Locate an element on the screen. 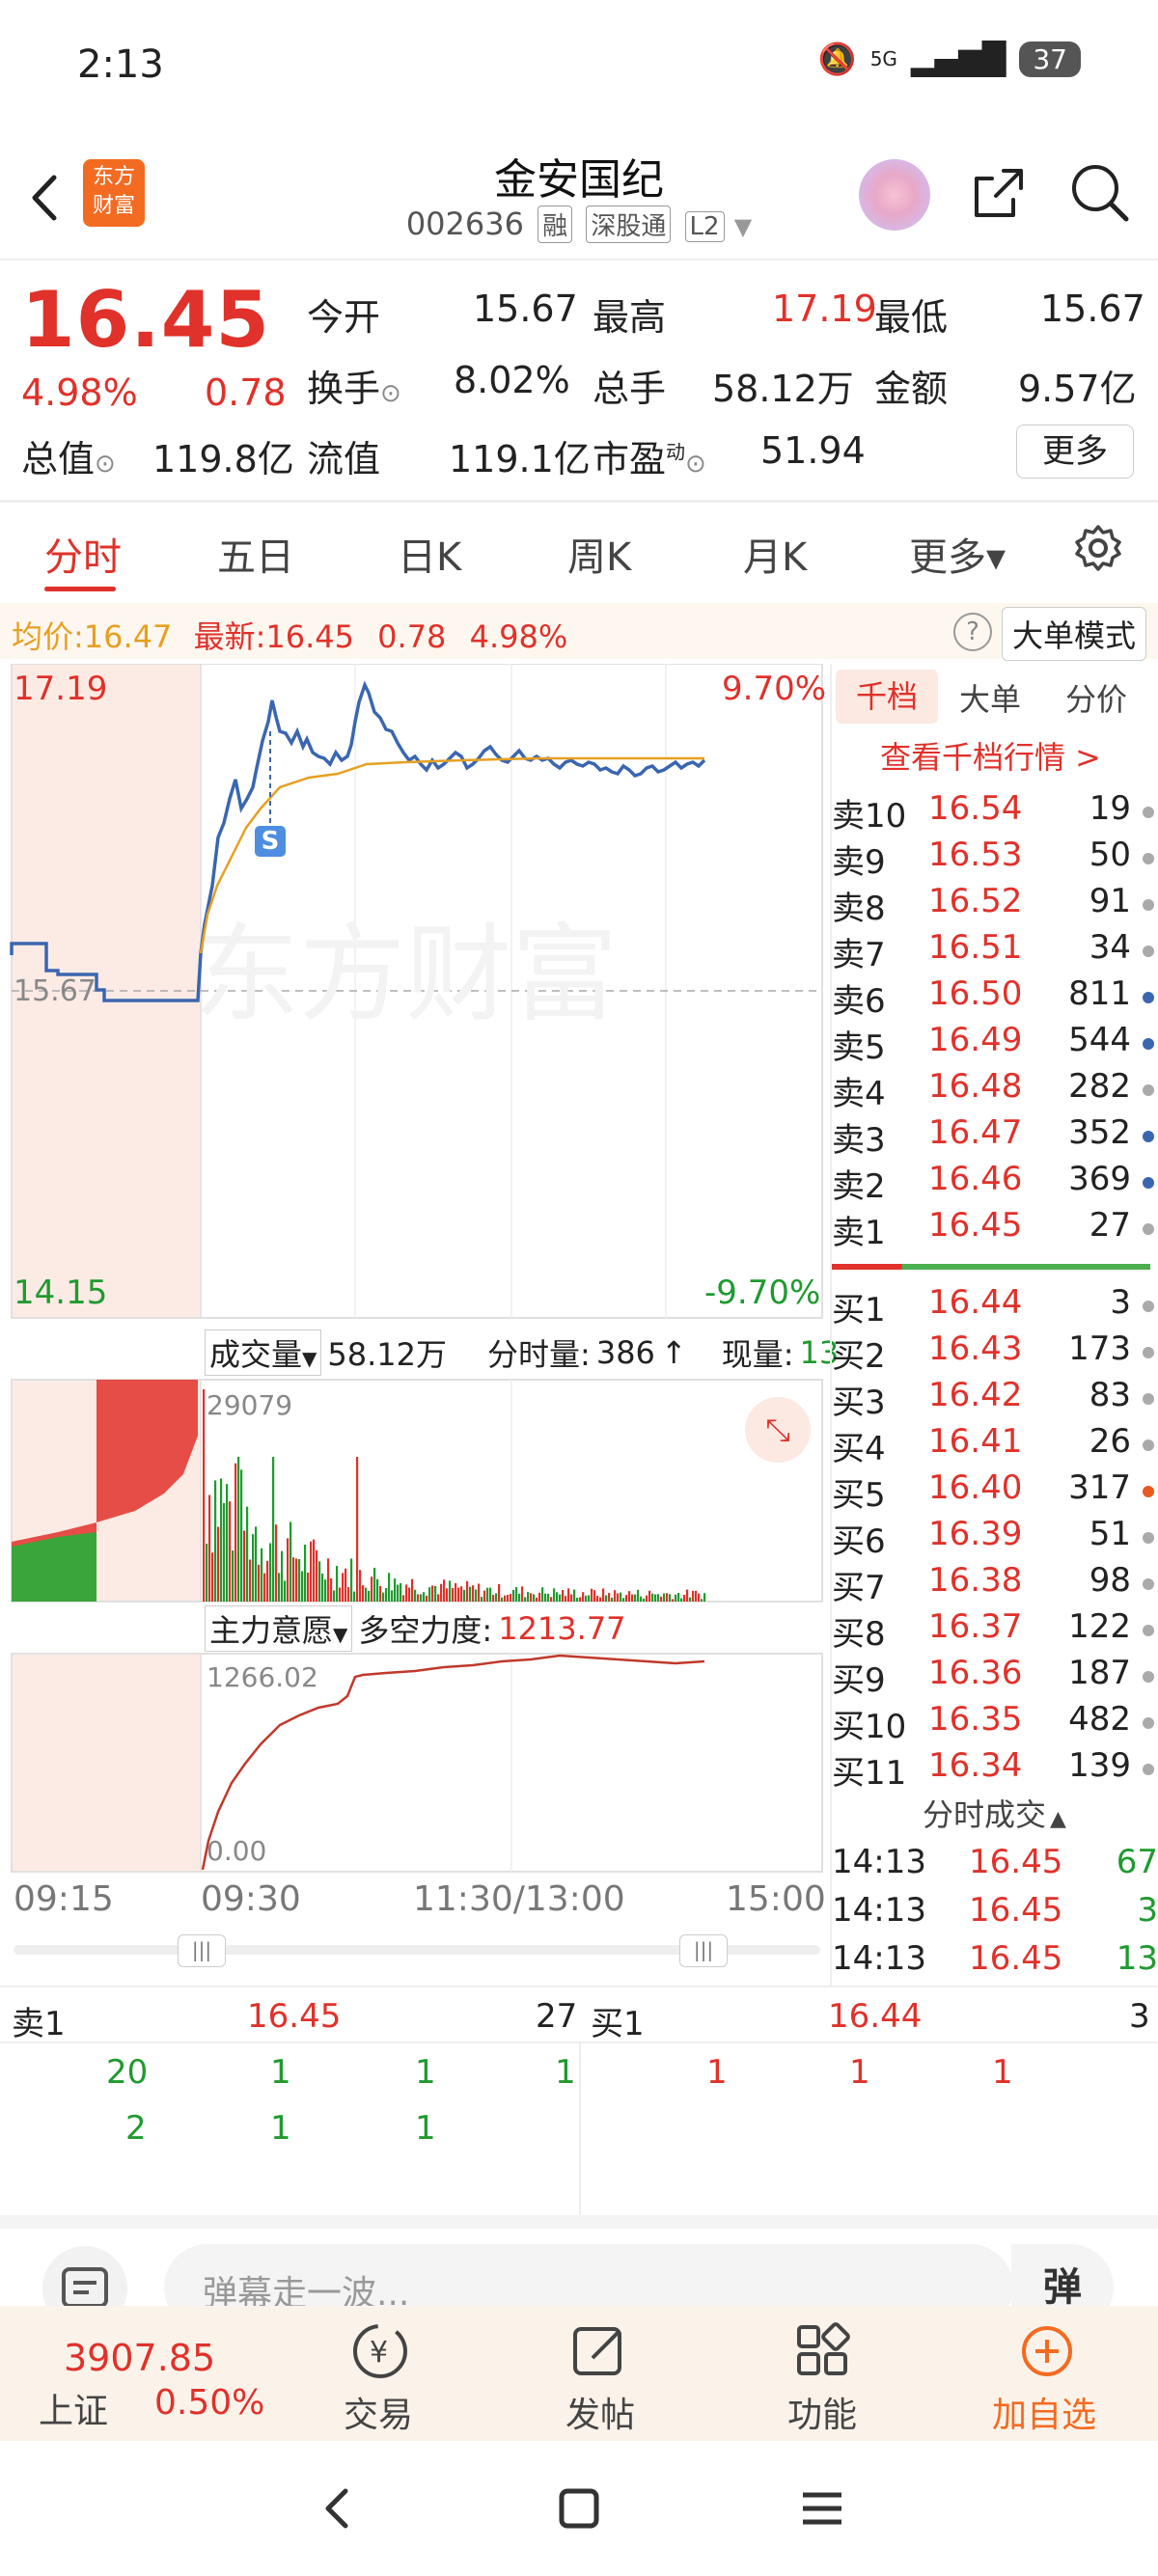  tab-daily-k: 日K is located at coordinates (429, 554).